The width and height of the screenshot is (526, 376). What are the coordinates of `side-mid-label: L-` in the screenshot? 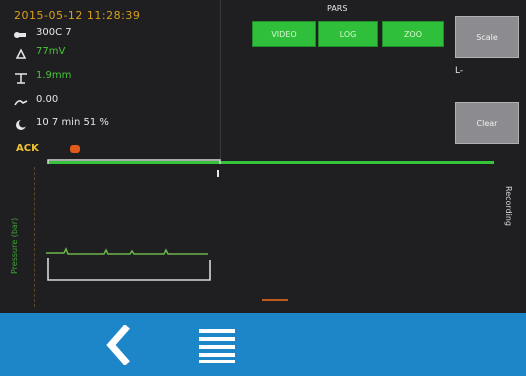 It's located at (459, 71).